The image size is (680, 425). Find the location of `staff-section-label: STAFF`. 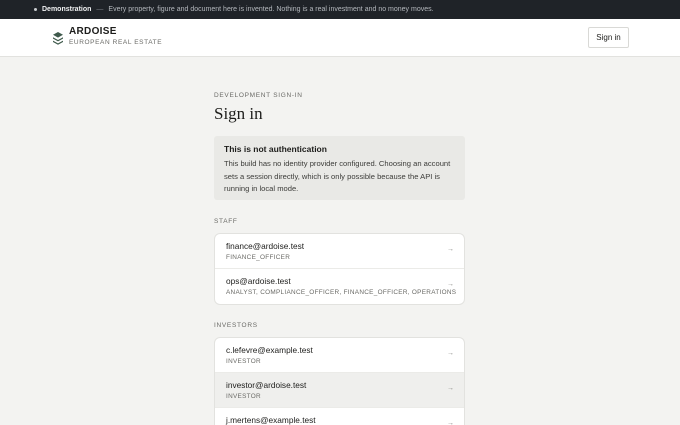

staff-section-label: STAFF is located at coordinates (226, 221).